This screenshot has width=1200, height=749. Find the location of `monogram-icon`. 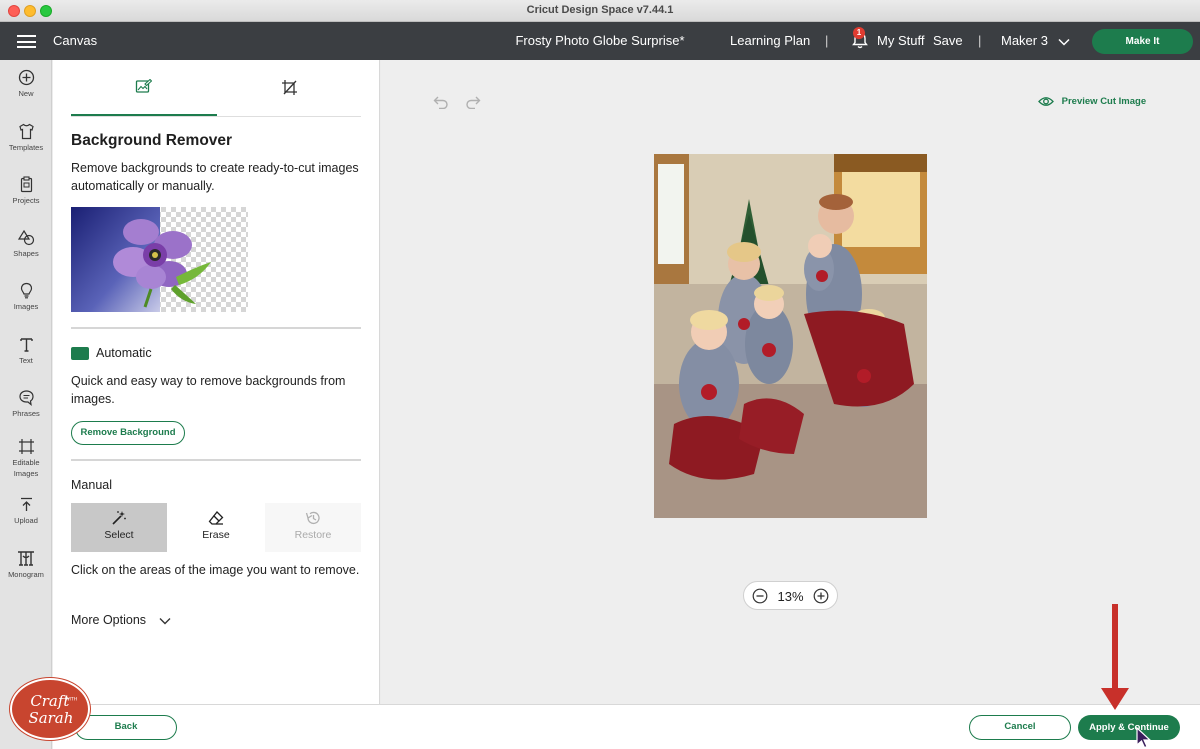

monogram-icon is located at coordinates (26, 558).